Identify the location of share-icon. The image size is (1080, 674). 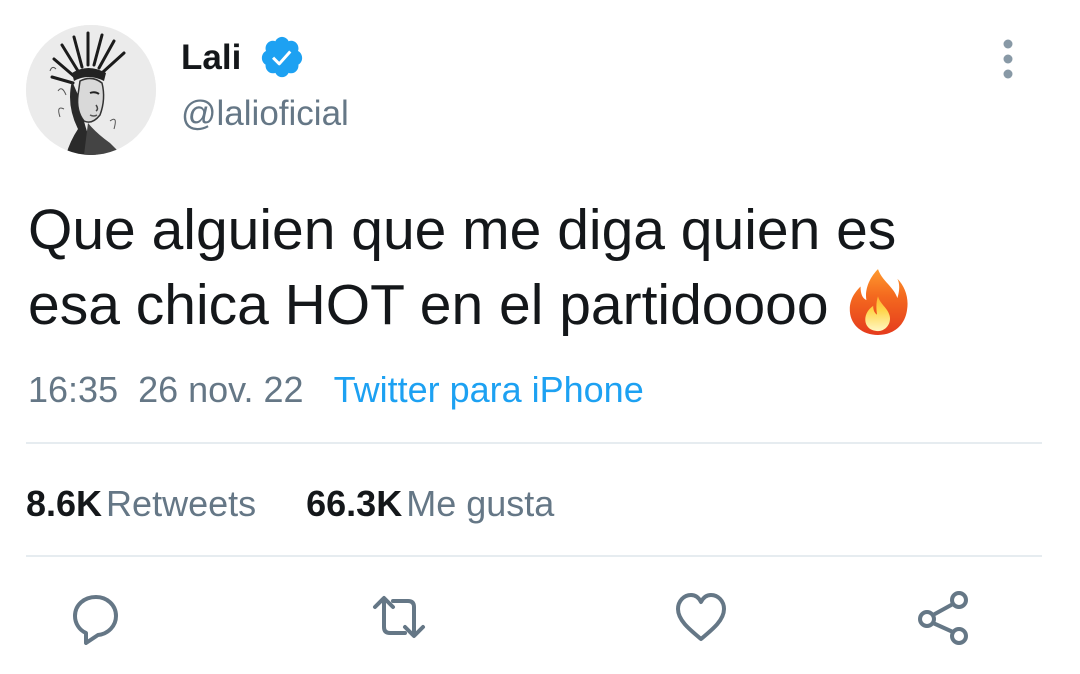
(943, 618).